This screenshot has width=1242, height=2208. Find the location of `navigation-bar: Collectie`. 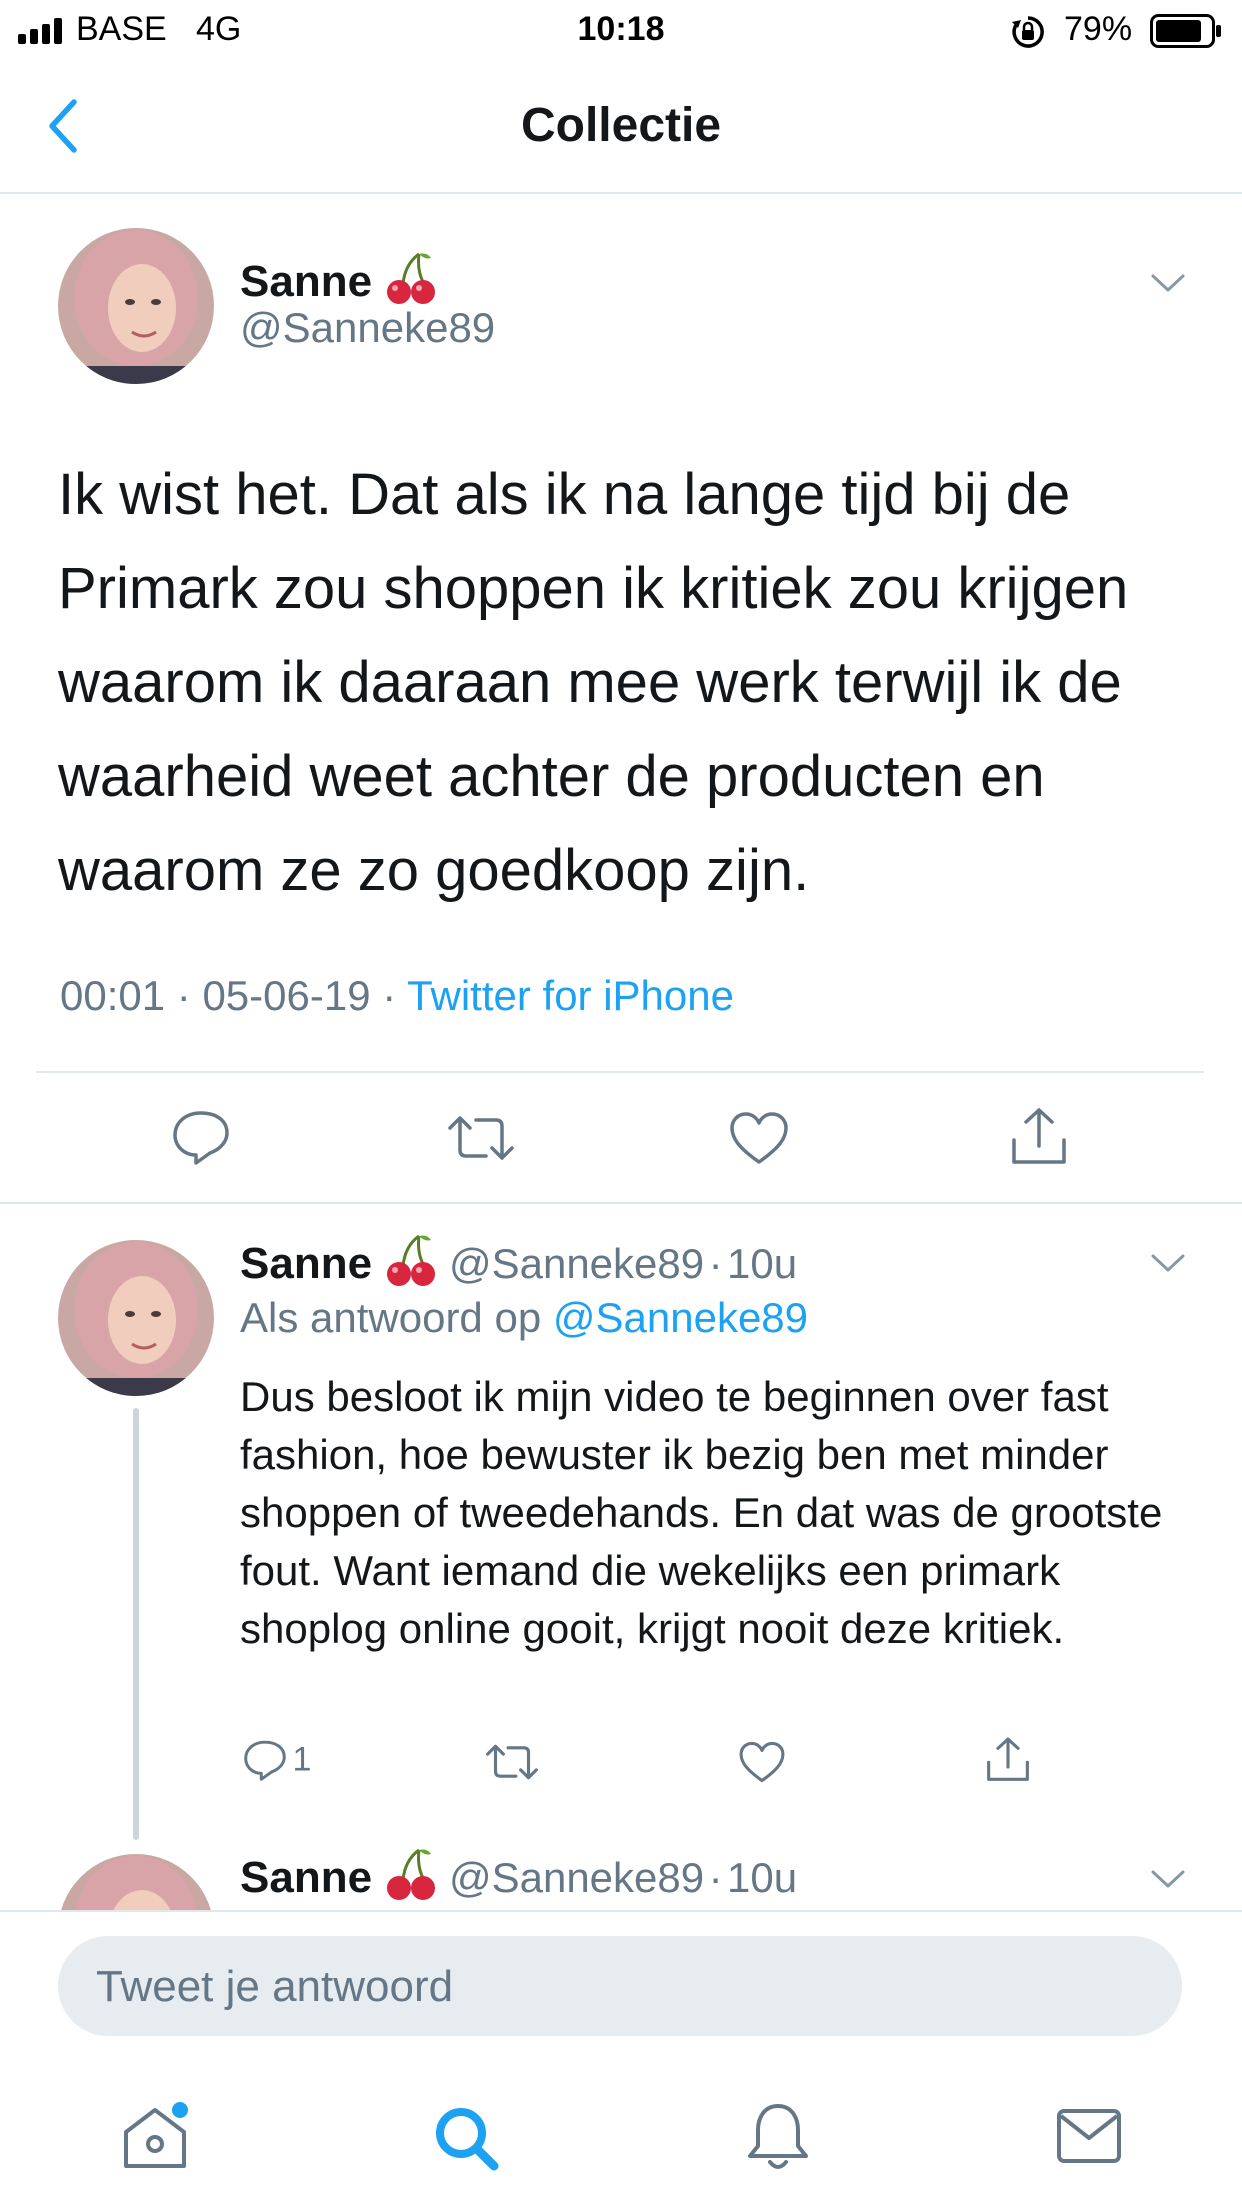

navigation-bar: Collectie is located at coordinates (621, 128).